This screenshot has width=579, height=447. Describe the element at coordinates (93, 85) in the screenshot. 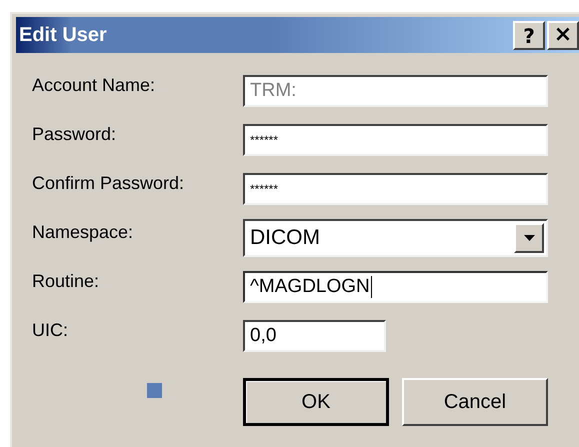

I see `field-label: Account Name:` at that location.